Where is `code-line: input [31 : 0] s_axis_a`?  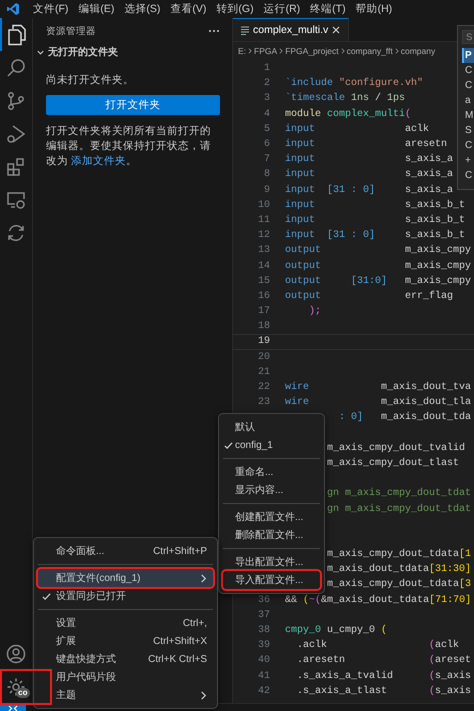 code-line: input [31 : 0] s_axis_a is located at coordinates (369, 190).